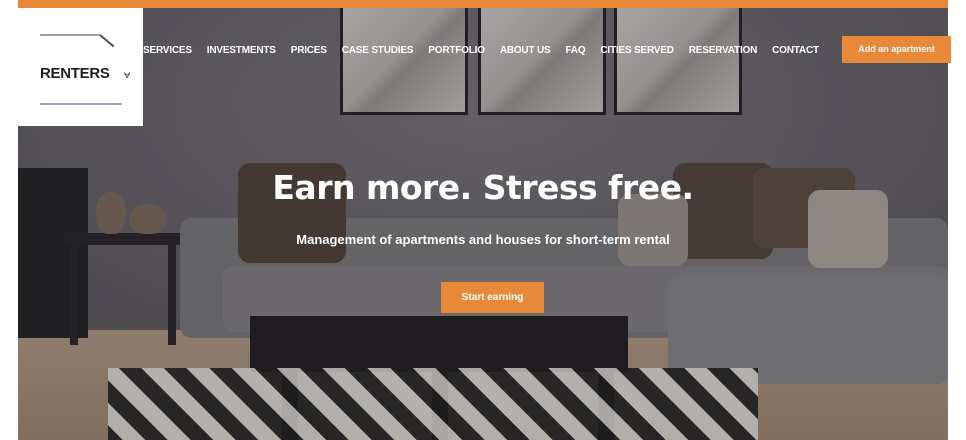 The image size is (966, 440). Describe the element at coordinates (127, 74) in the screenshot. I see `logo-mark-icon: ⩝` at that location.